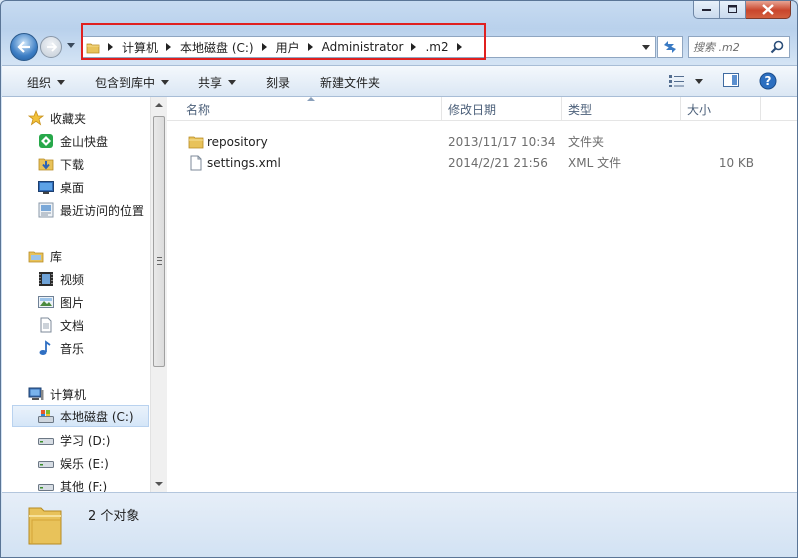 Image resolution: width=798 pixels, height=558 pixels. What do you see at coordinates (777, 48) in the screenshot?
I see `search-icon` at bounding box center [777, 48].